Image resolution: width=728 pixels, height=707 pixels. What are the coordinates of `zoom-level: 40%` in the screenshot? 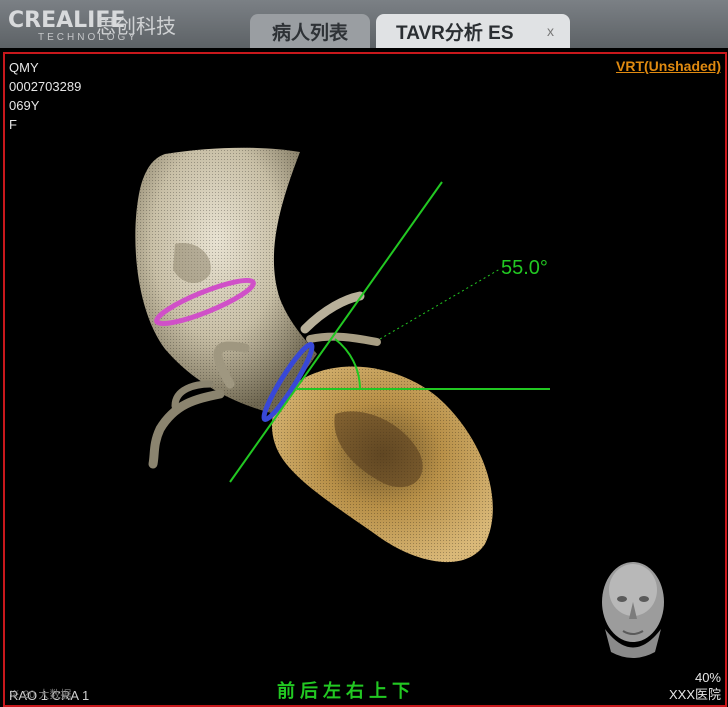 It's located at (707, 677).